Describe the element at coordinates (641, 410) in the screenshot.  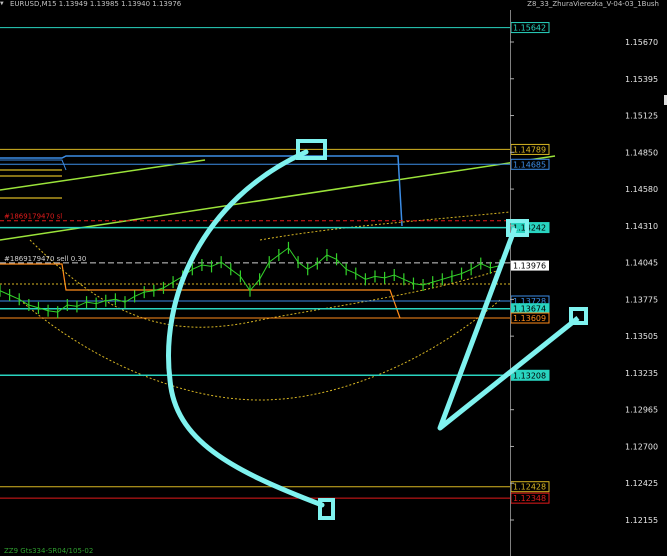
I see `axis-tick-label: 1.12965` at that location.